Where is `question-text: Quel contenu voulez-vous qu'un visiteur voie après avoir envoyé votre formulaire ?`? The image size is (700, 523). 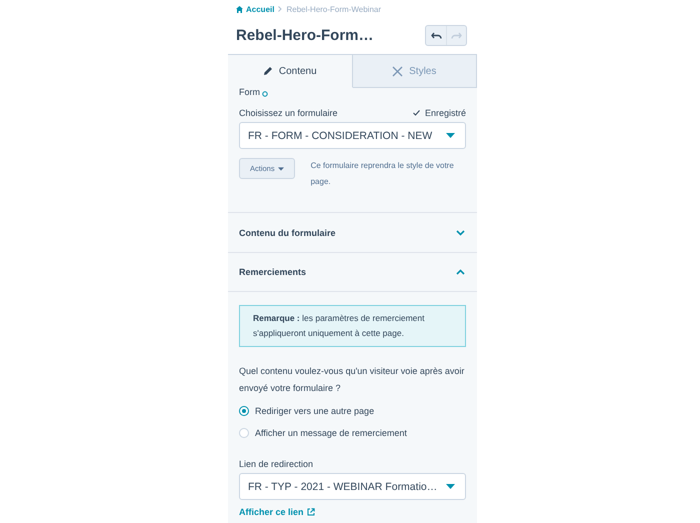 question-text: Quel contenu voulez-vous qu'un visiteur voie après avoir envoyé votre formulaire ? is located at coordinates (352, 380).